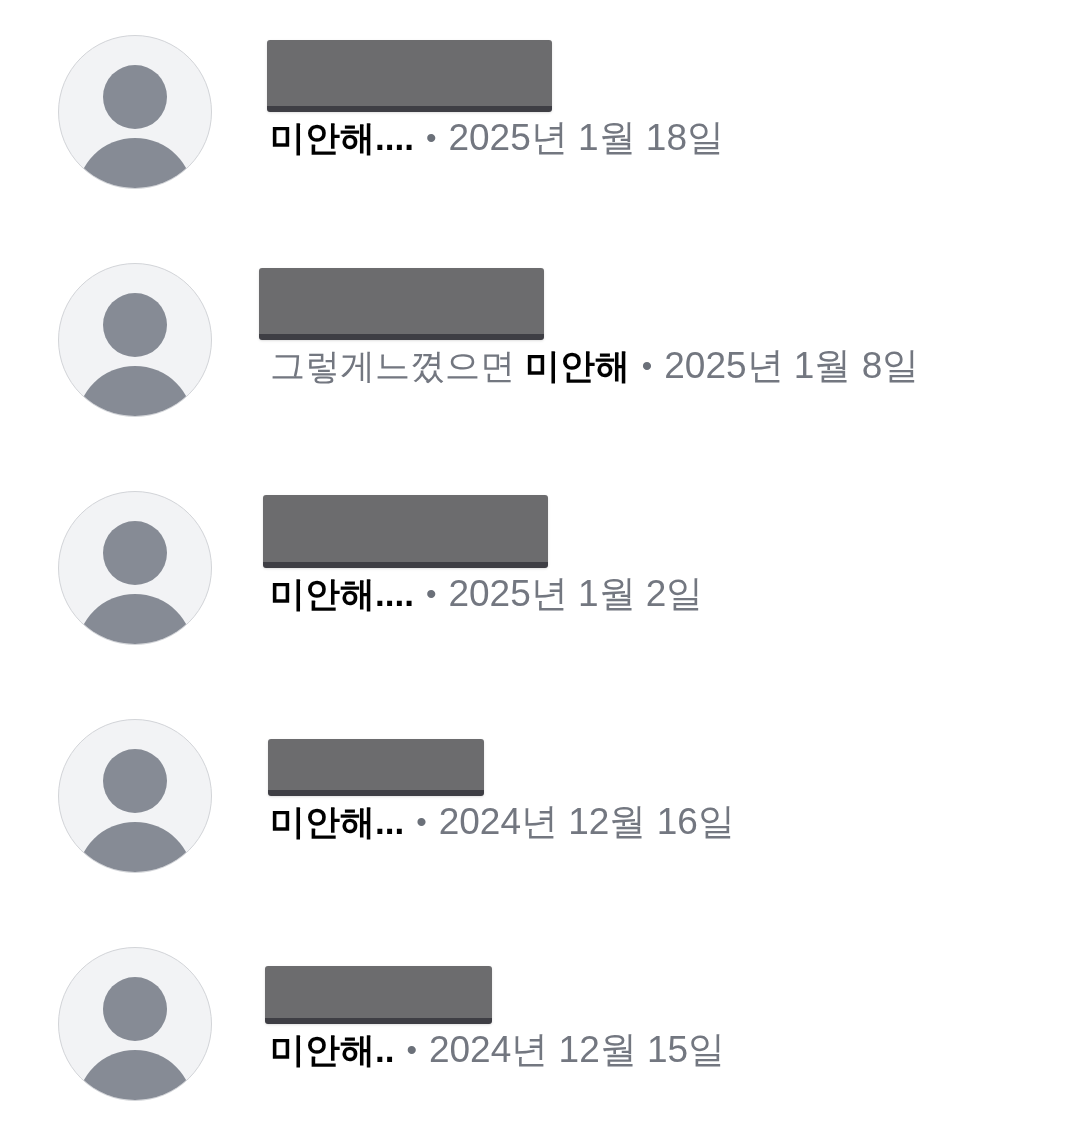 This screenshot has height=1125, width=1079. What do you see at coordinates (450, 366) in the screenshot?
I see `message-preview: 그렇게느꼈으면 미안해` at bounding box center [450, 366].